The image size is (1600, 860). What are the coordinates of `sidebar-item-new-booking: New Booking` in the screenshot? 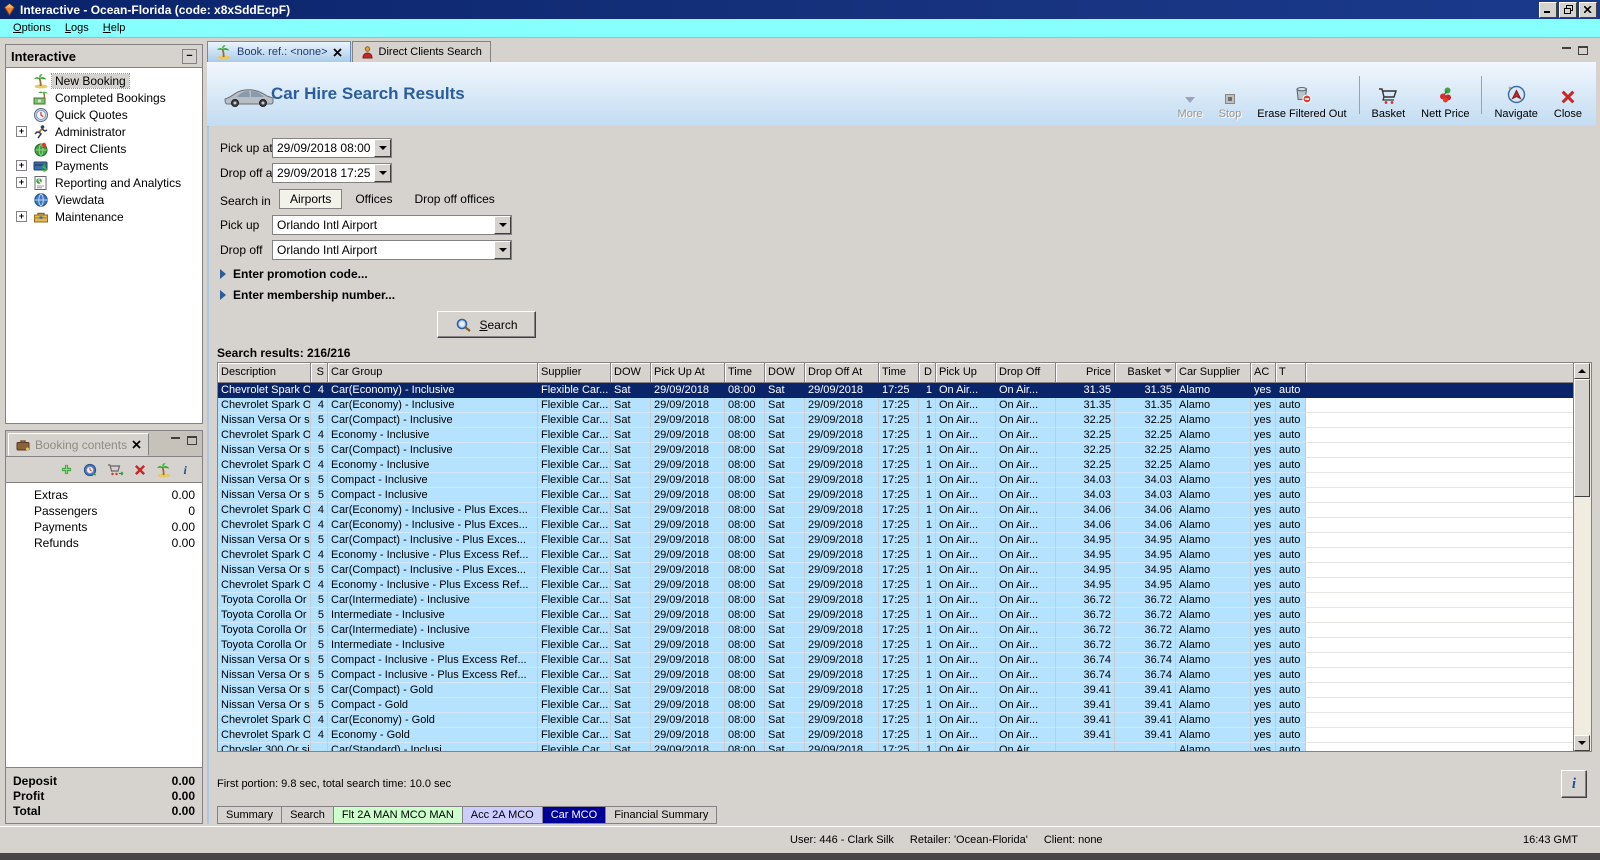 It's located at (104, 80).